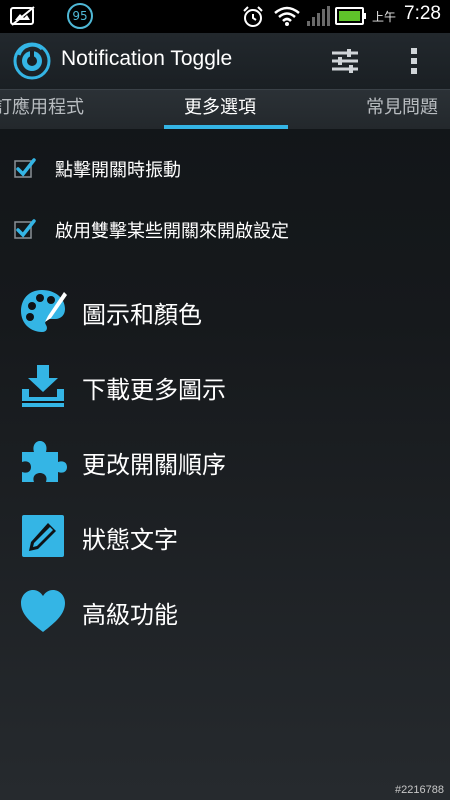 Image resolution: width=450 pixels, height=800 pixels. I want to click on edit-note-icon, so click(43, 536).